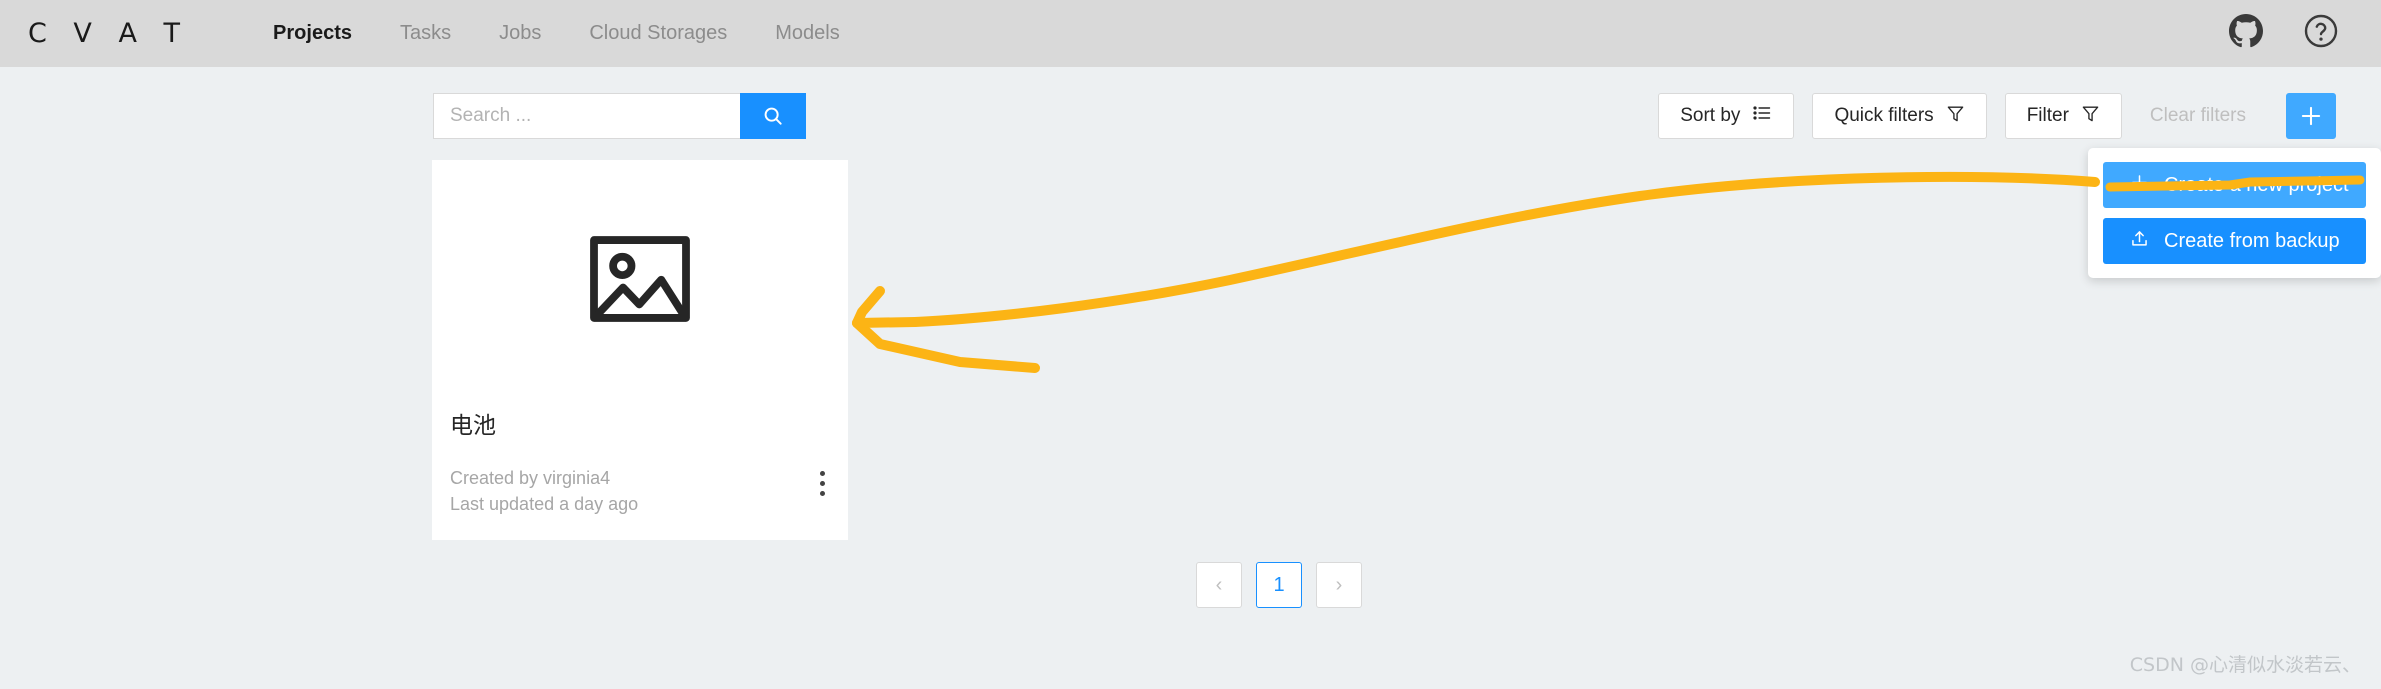 This screenshot has width=2381, height=689. Describe the element at coordinates (544, 503) in the screenshot. I see `project-last-updated: Last updated a day ago` at that location.